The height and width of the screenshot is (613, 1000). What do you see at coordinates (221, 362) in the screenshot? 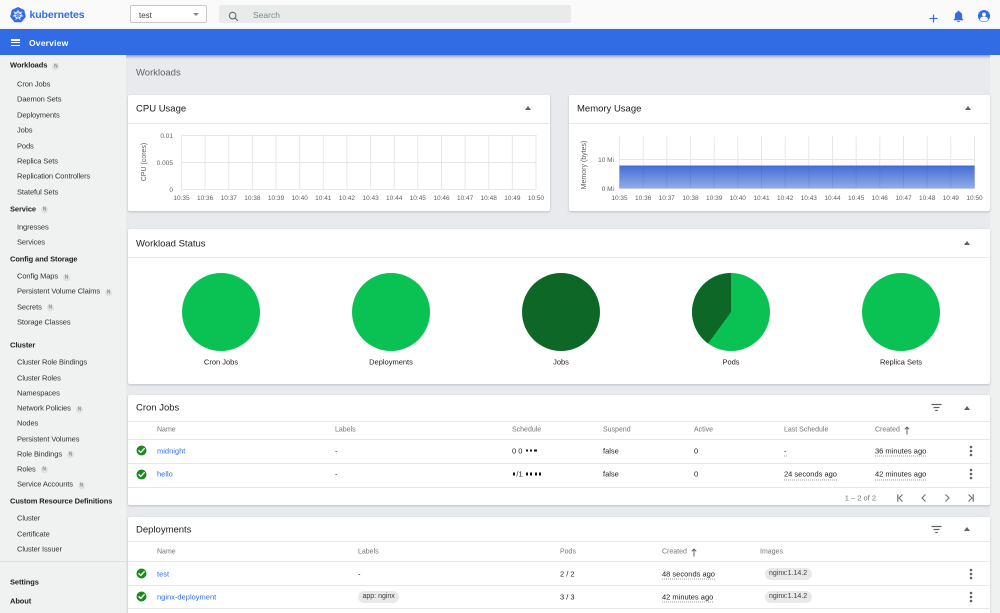
I see `svg-text: Cron Jobs` at bounding box center [221, 362].